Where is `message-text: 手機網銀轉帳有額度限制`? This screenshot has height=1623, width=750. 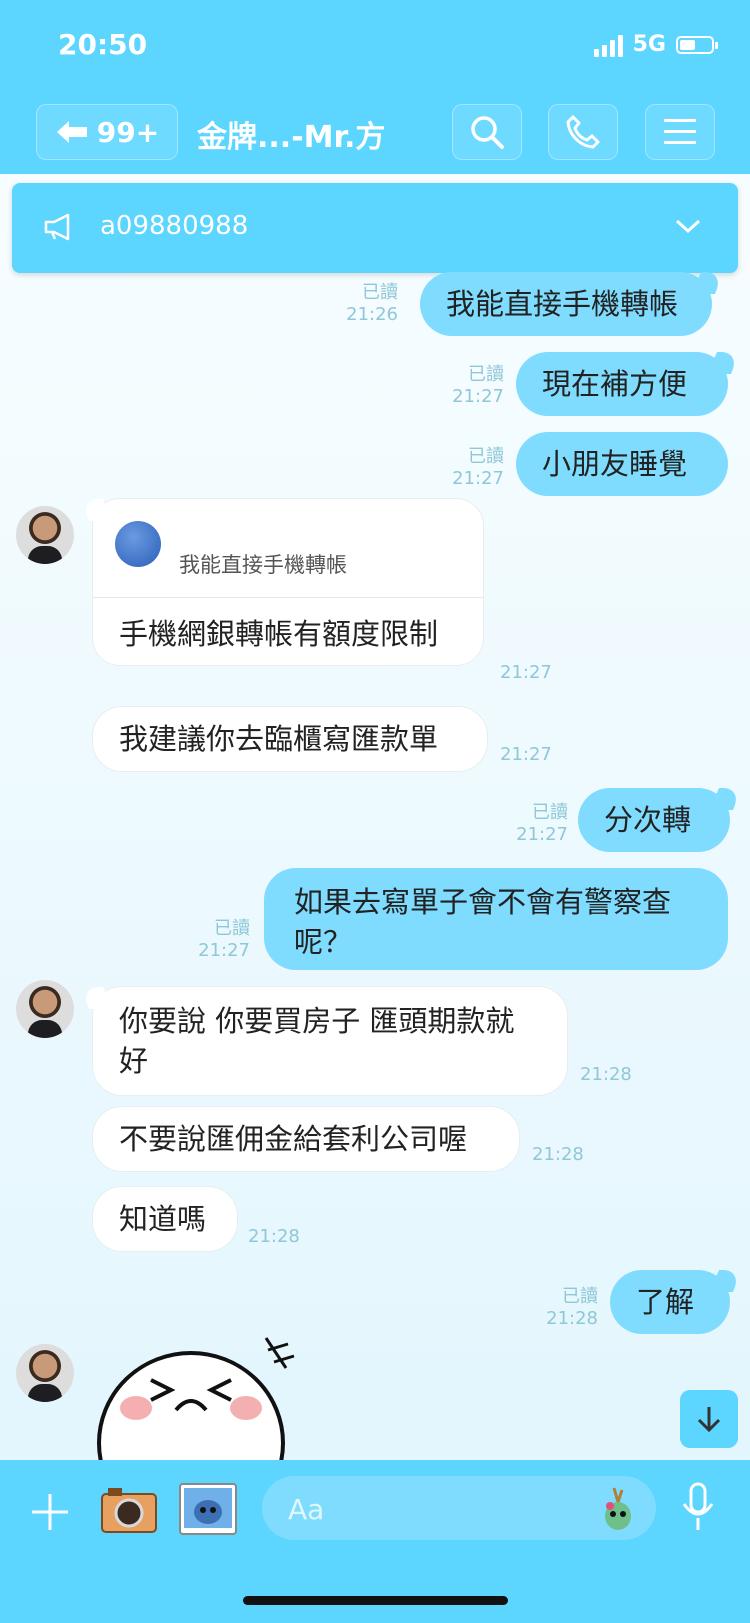 message-text: 手機網銀轉帳有額度限制 is located at coordinates (279, 634).